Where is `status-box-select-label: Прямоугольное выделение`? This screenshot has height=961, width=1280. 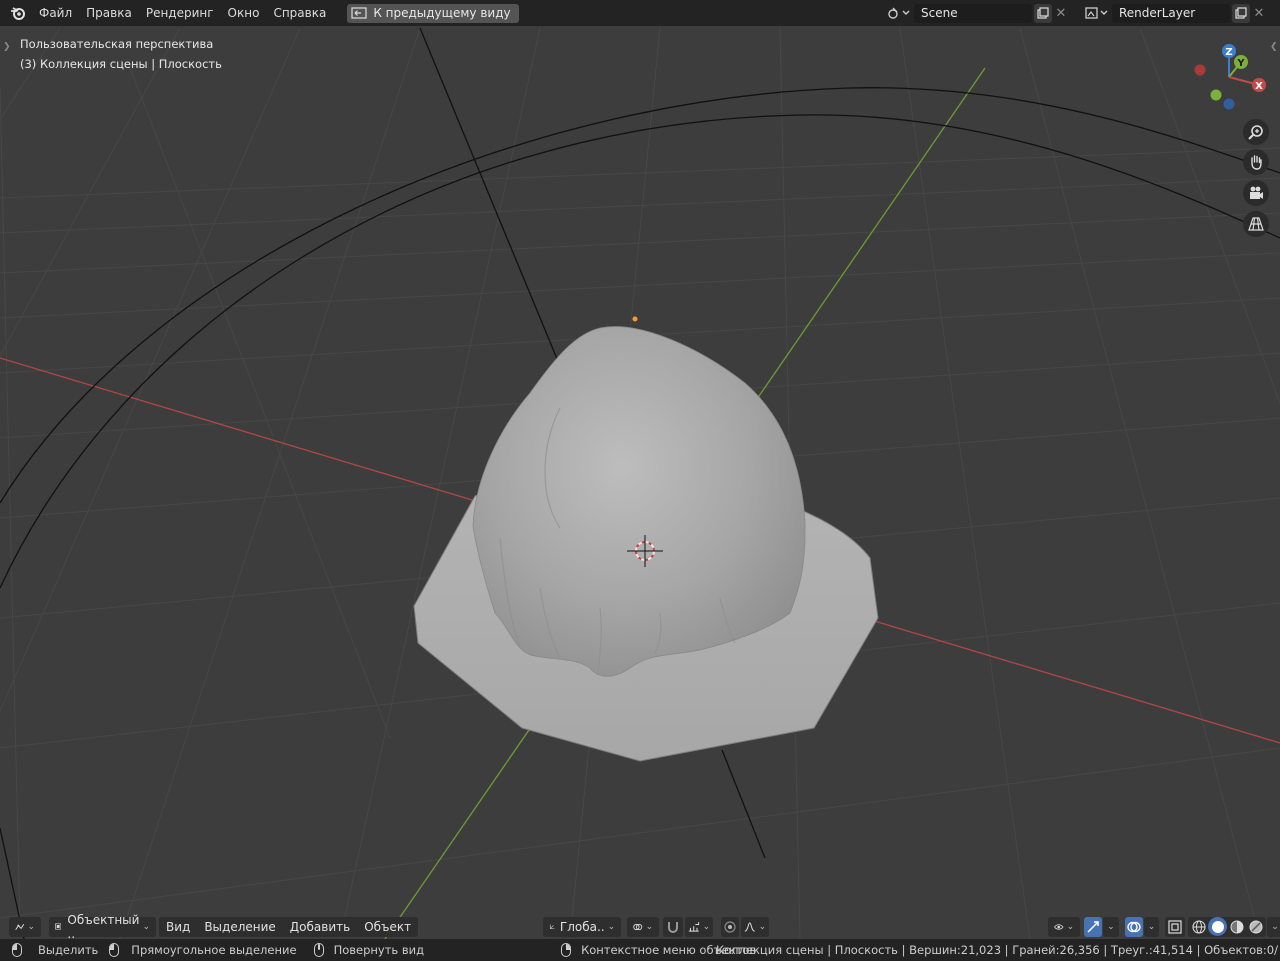 status-box-select-label: Прямоугольное выделение is located at coordinates (214, 950).